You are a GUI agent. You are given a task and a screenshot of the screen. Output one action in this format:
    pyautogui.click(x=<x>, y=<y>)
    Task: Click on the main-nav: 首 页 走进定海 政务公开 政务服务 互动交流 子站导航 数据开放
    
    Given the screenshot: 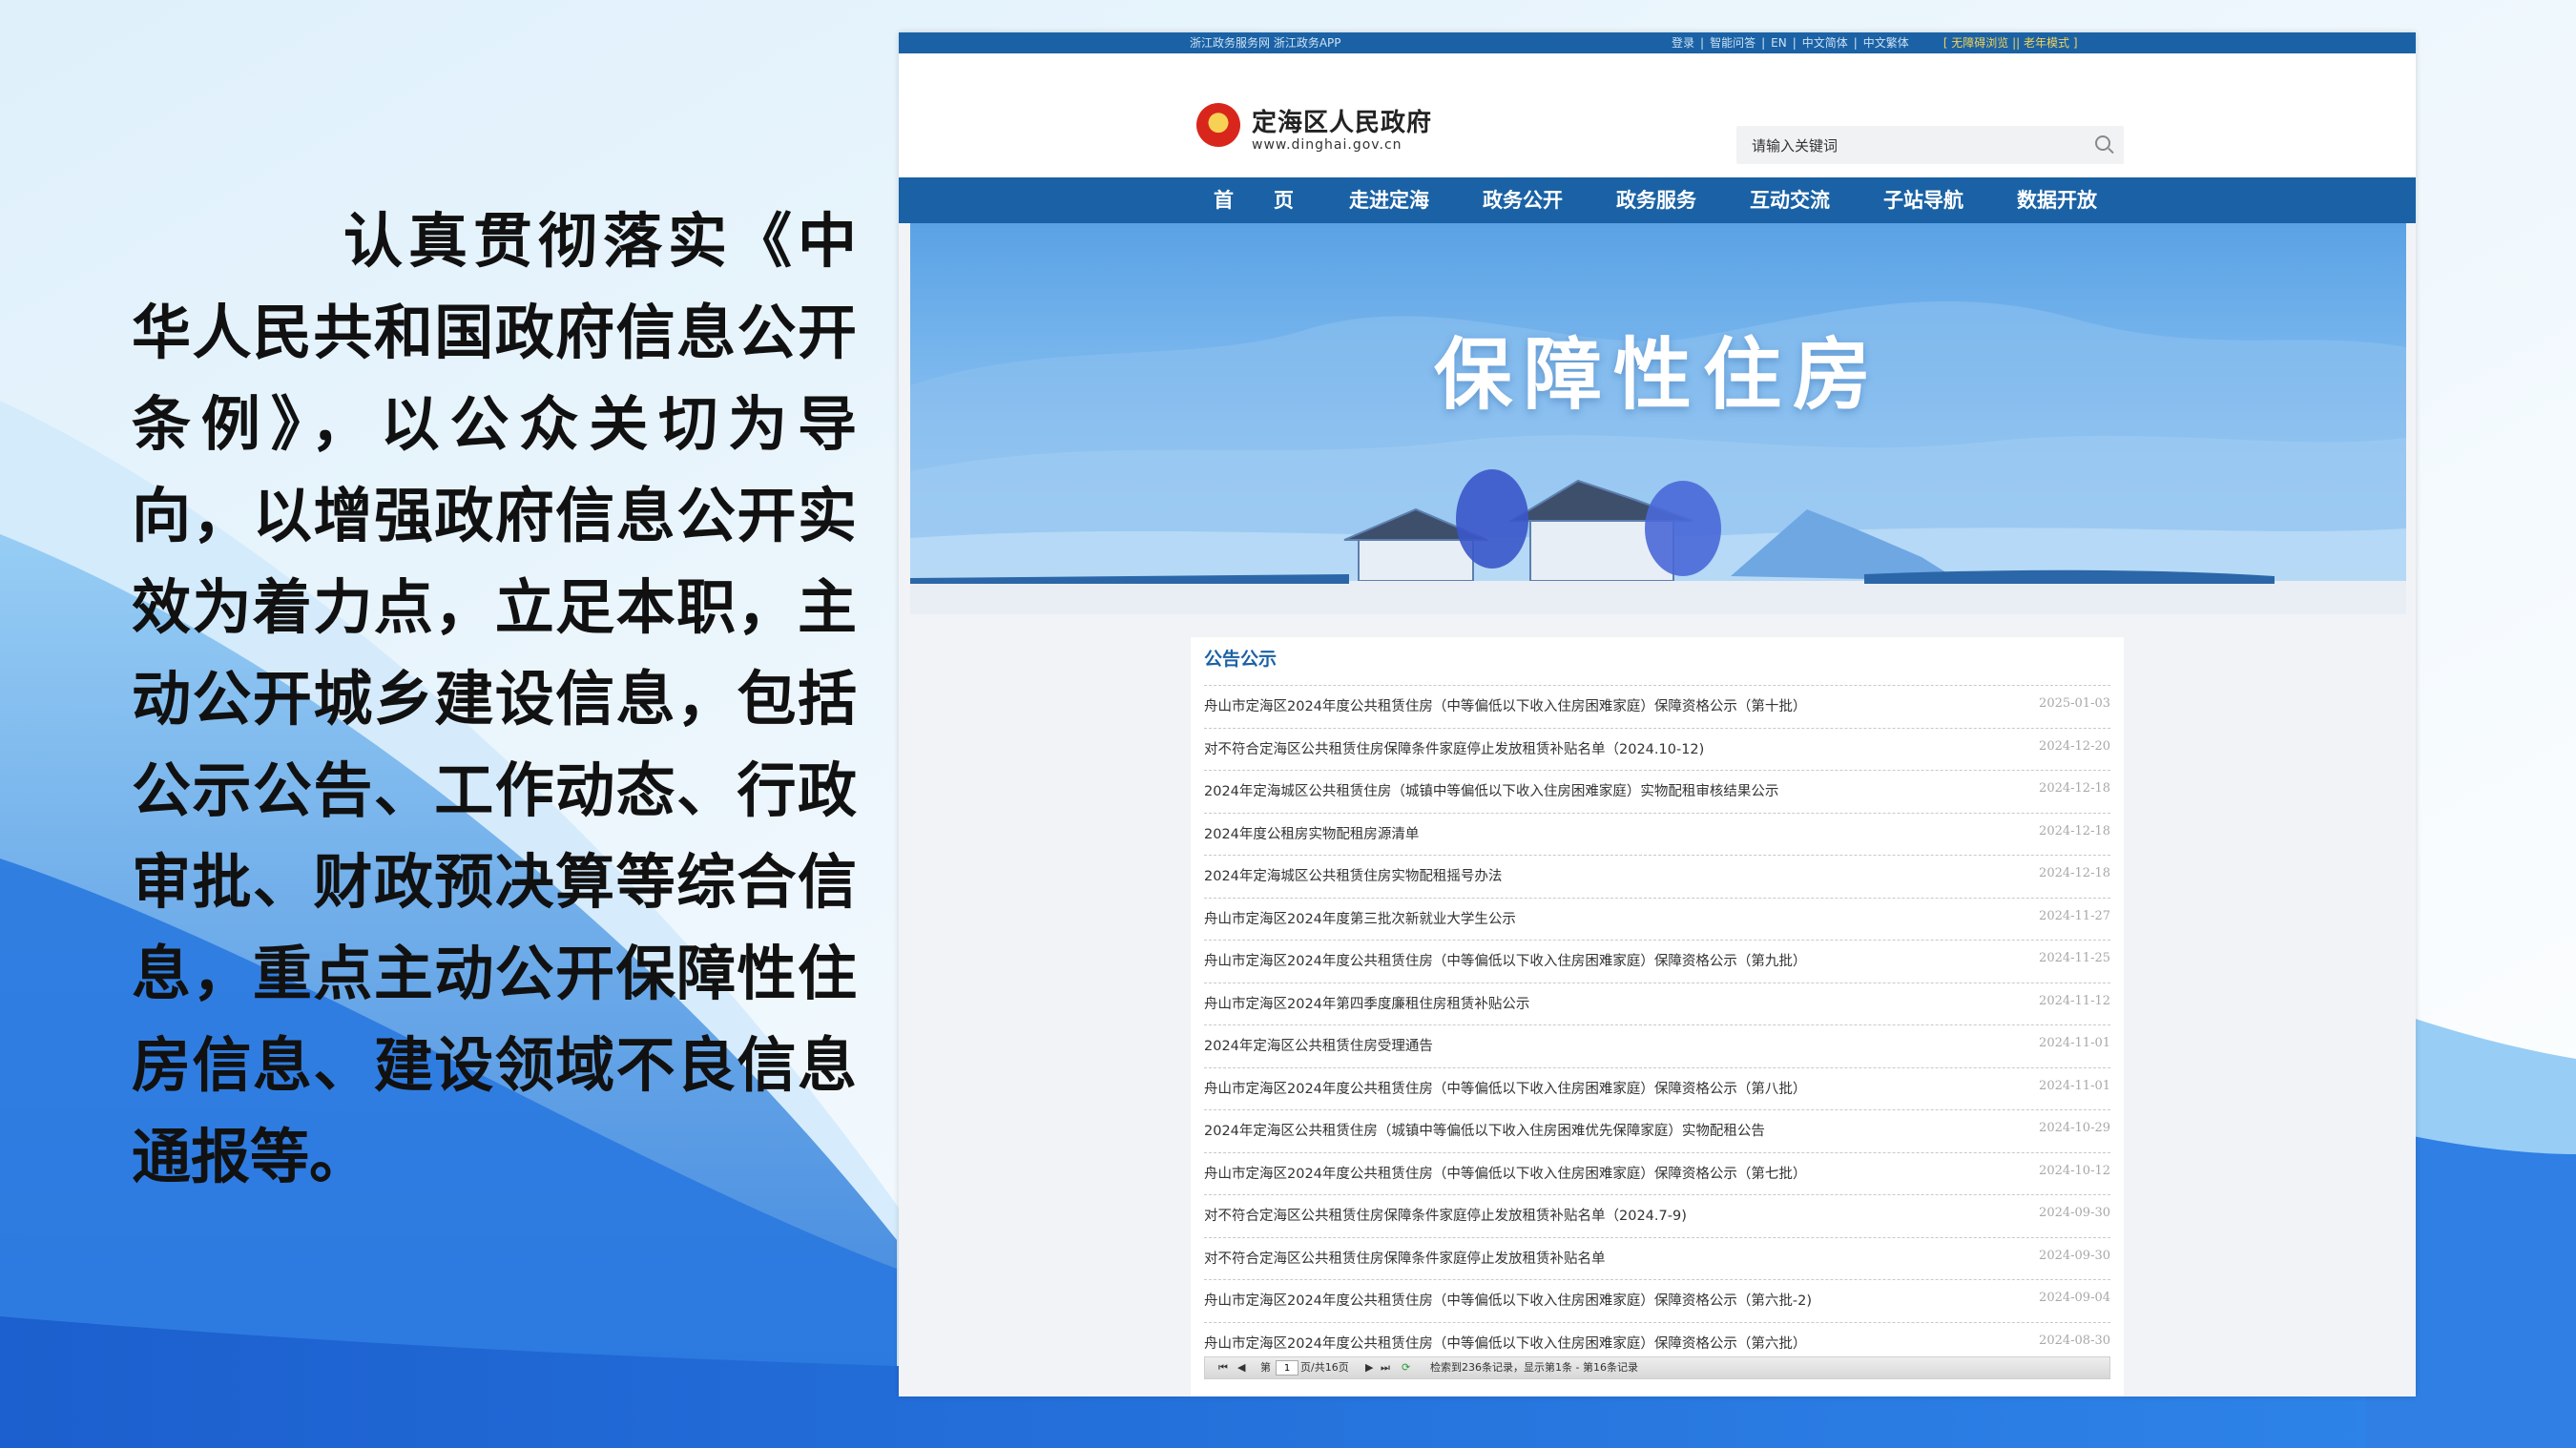 What is the action you would take?
    pyautogui.click(x=1657, y=200)
    